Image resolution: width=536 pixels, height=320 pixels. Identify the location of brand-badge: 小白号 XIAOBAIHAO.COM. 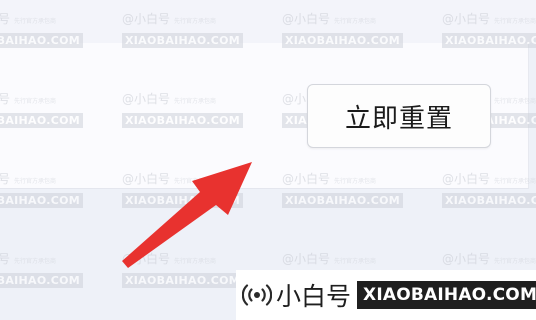
(386, 295).